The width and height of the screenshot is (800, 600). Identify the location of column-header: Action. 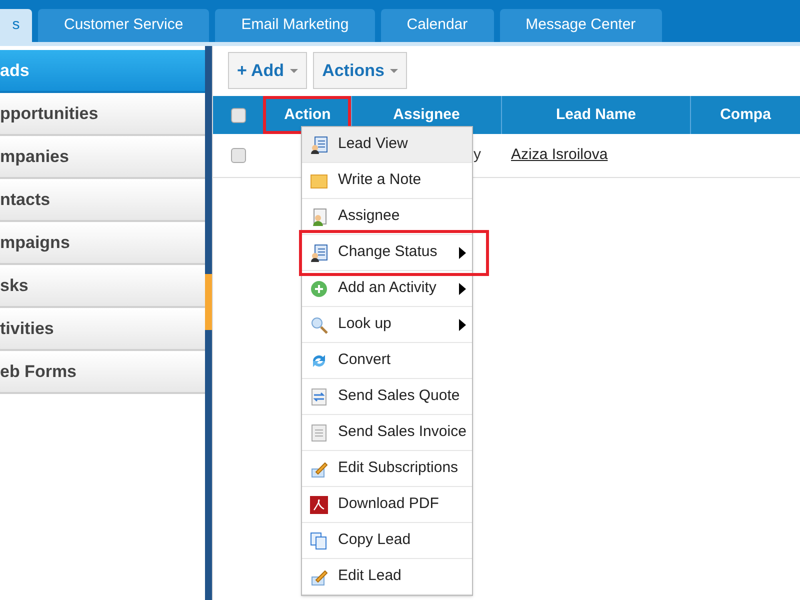
(307, 115).